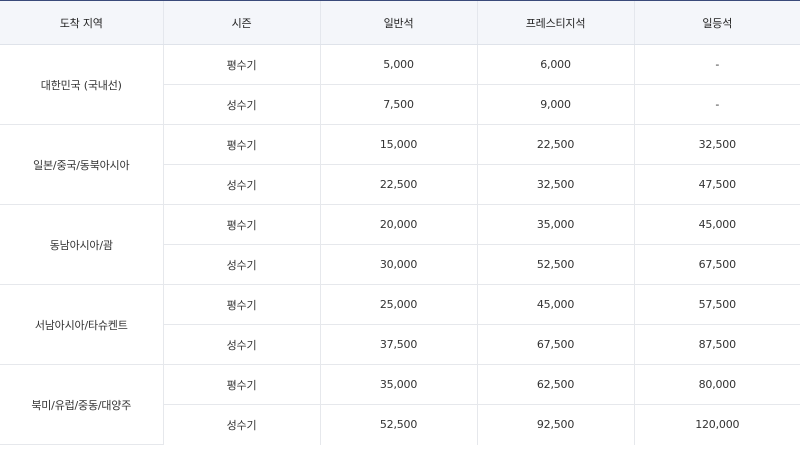 This screenshot has height=451, width=800. I want to click on first-cell: 57,500, so click(716, 304).